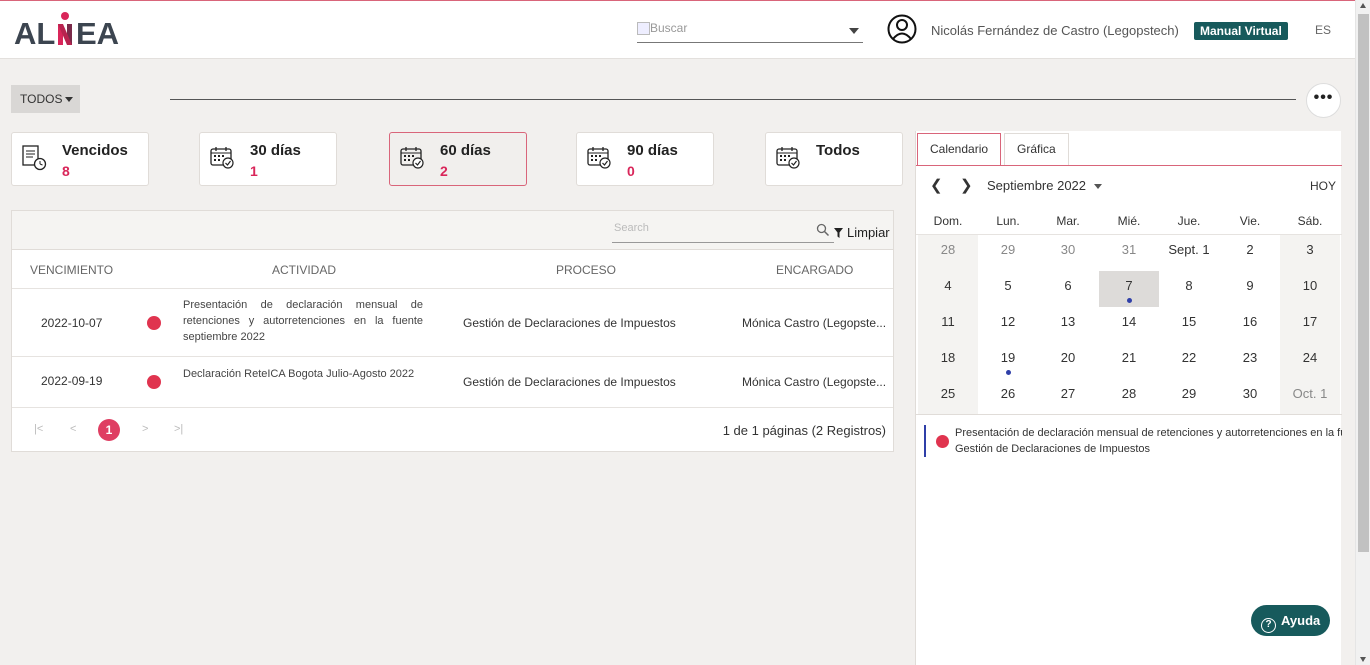 The width and height of the screenshot is (1370, 665). I want to click on scrollbar-thumb, so click(1363, 283).